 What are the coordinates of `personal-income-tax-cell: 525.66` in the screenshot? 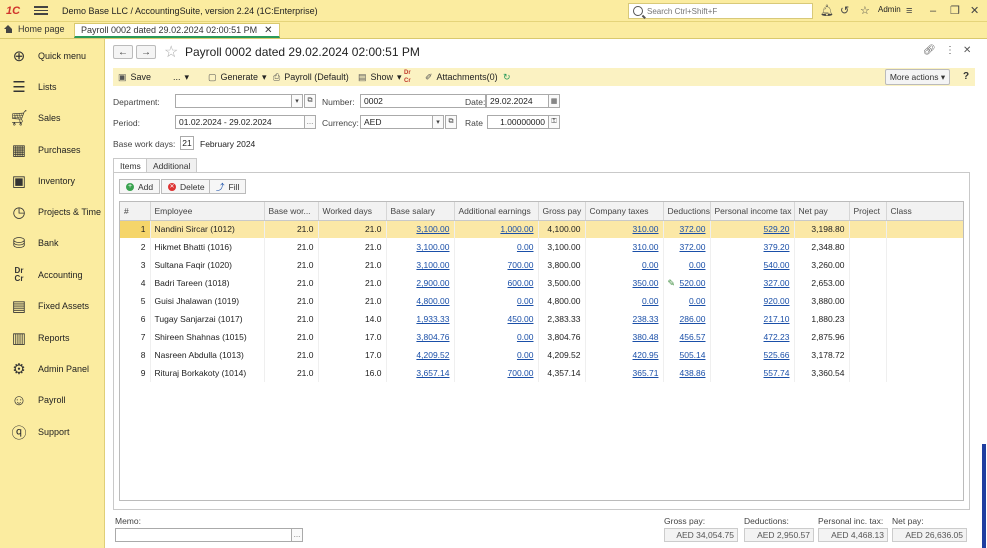 It's located at (752, 355).